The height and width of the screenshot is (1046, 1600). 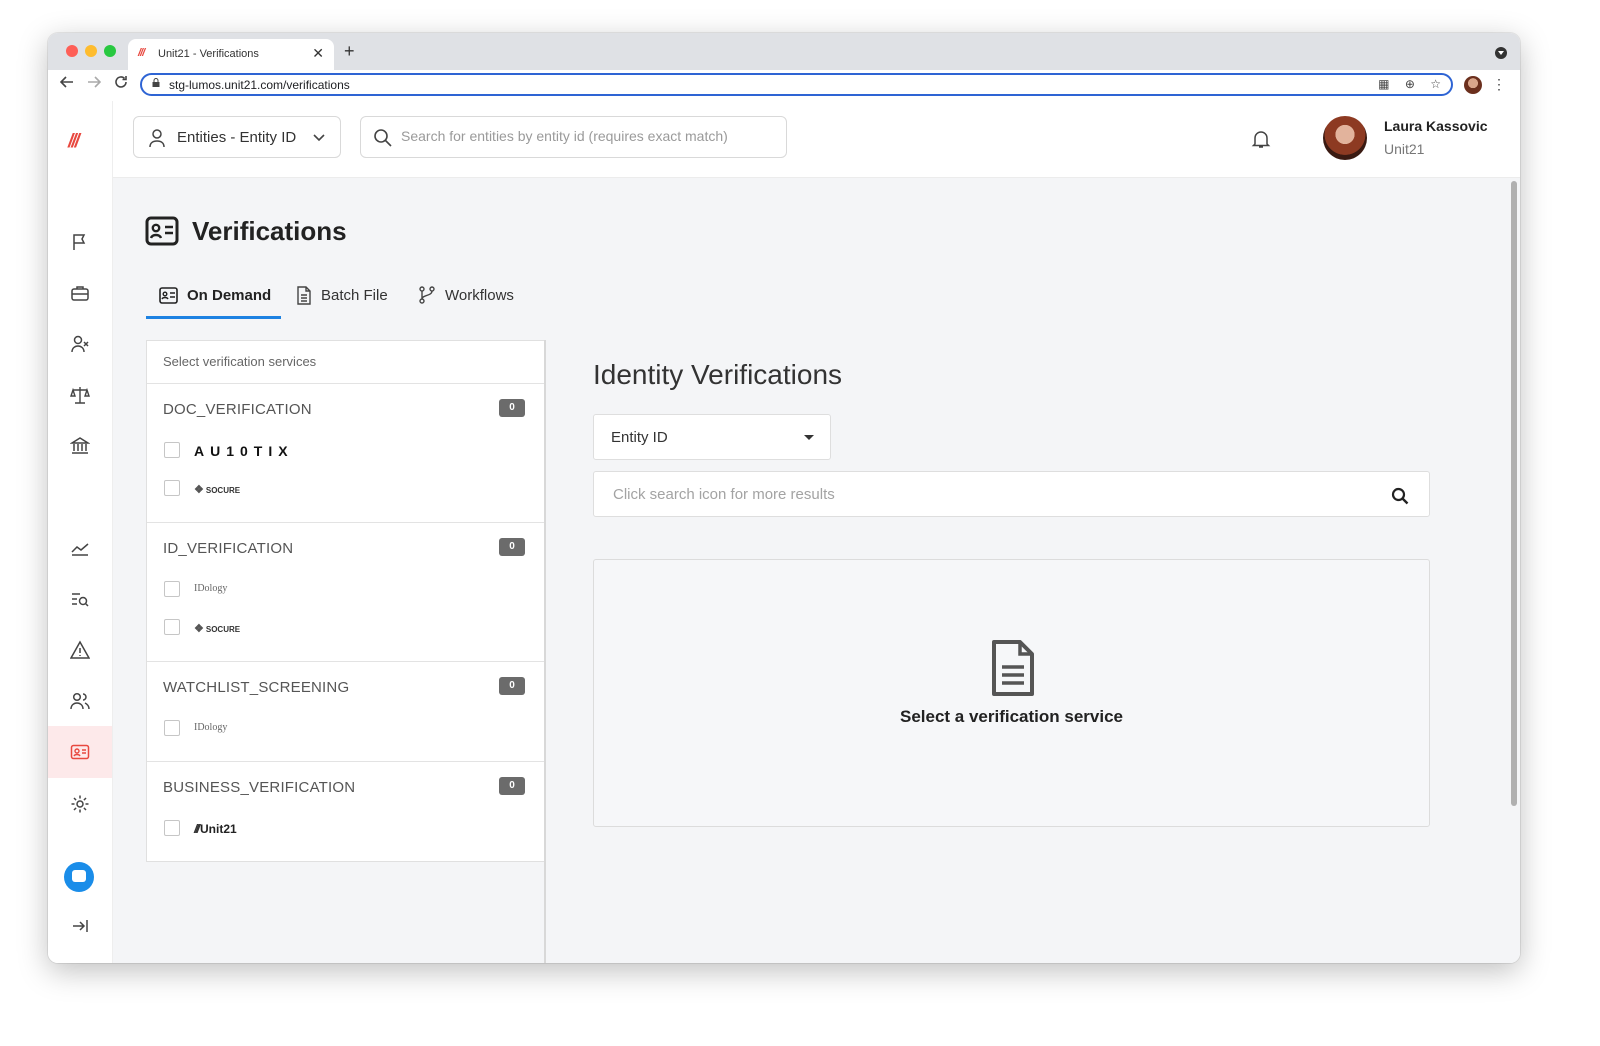 I want to click on identity-search-box, so click(x=1011, y=494).